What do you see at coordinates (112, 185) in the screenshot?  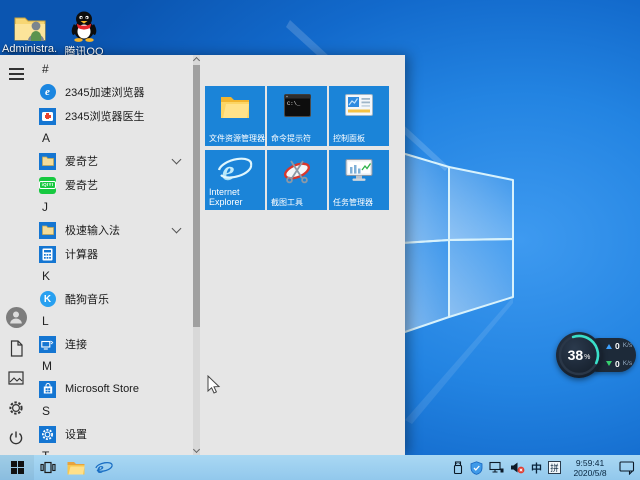 I see `app-item-iqiyi: iQIYI 爱奇艺` at bounding box center [112, 185].